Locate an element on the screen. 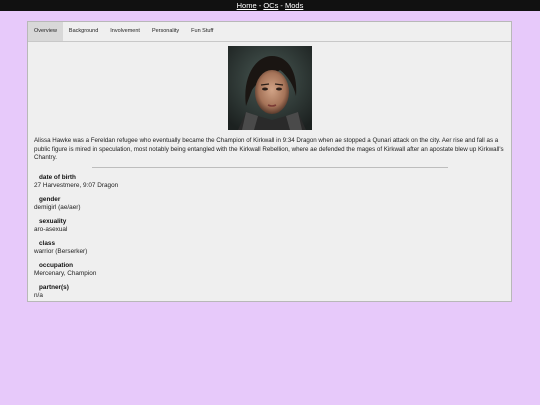 This screenshot has width=540, height=405. field-value: Mercenary, Champion is located at coordinates (65, 273).